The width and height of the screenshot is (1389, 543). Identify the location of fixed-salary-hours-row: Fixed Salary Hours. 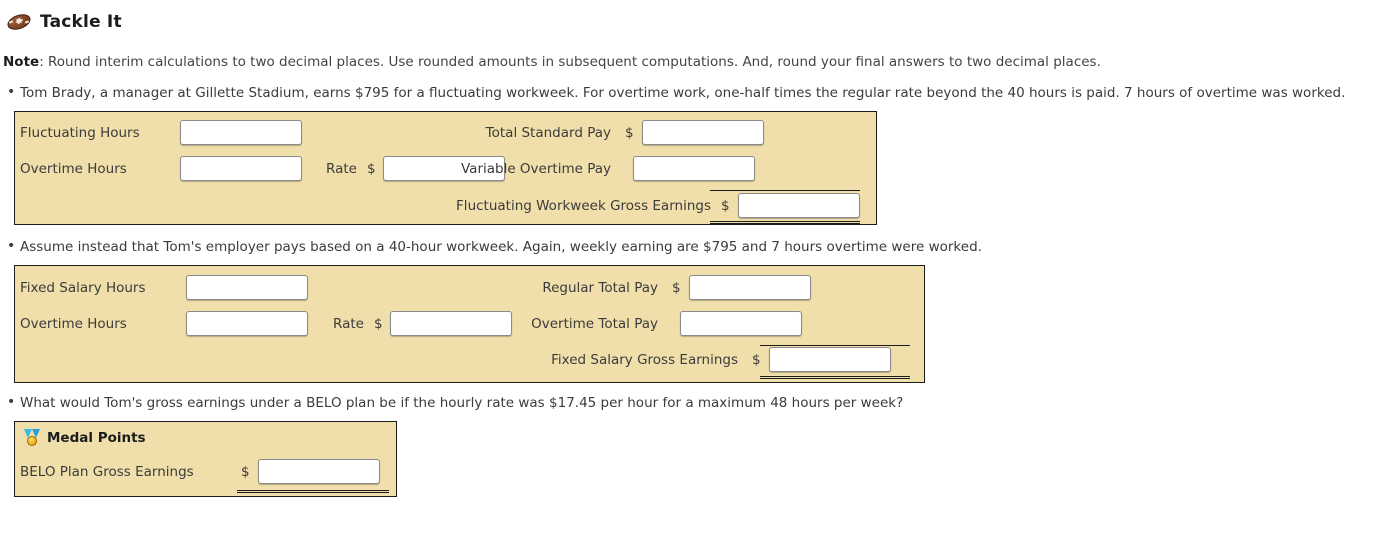
(164, 287).